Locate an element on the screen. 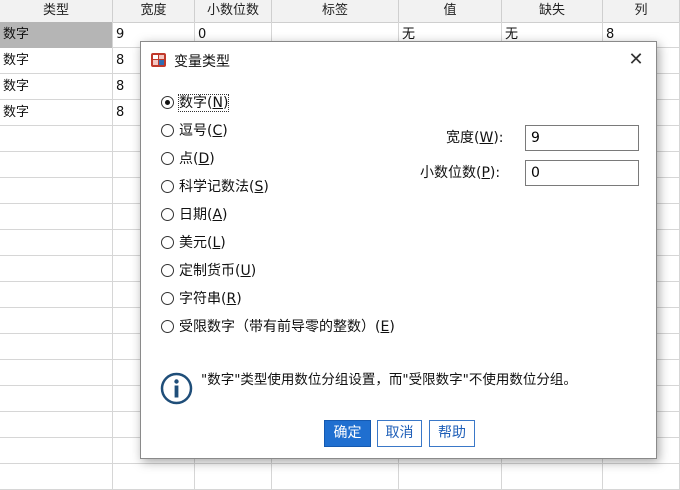  cancel-button: 取消 is located at coordinates (399, 433).